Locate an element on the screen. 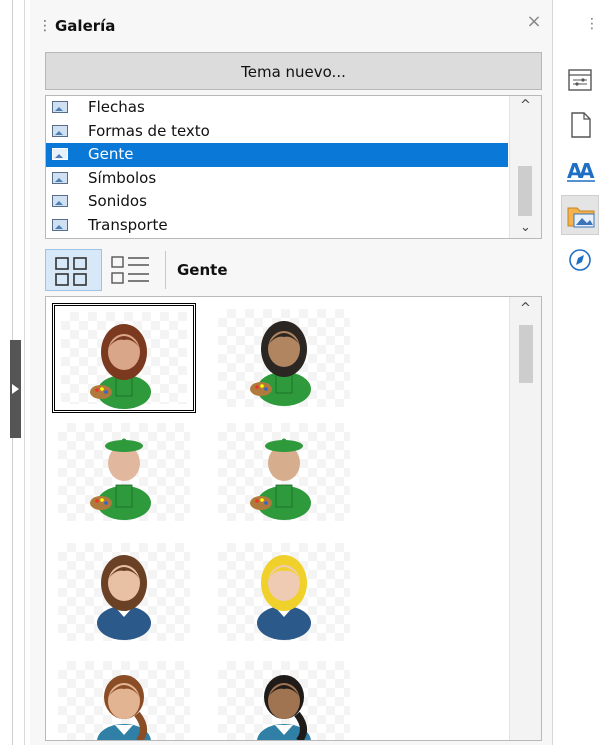 The width and height of the screenshot is (613, 745). gallery-item-woman-brown-hair-vest is located at coordinates (124, 592).